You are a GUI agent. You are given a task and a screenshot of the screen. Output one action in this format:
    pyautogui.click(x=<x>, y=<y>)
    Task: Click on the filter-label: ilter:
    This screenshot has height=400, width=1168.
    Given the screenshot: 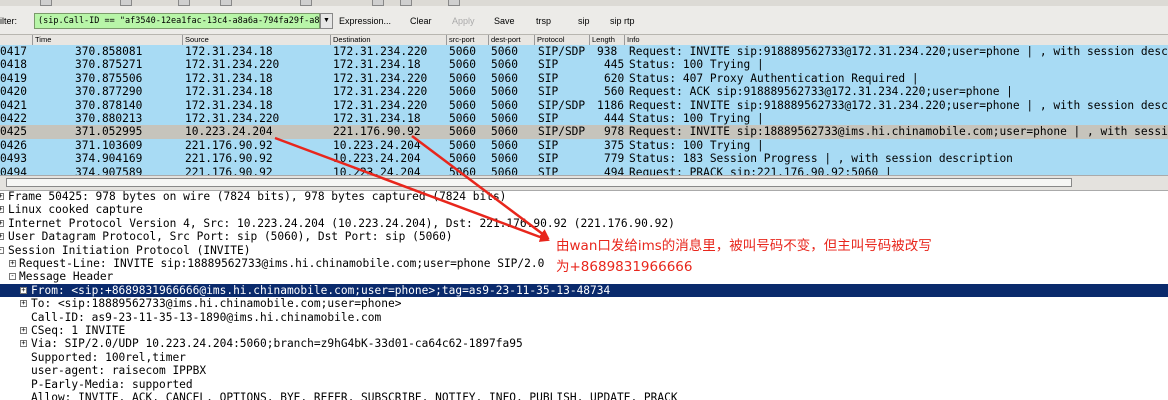 What is the action you would take?
    pyautogui.click(x=9, y=21)
    